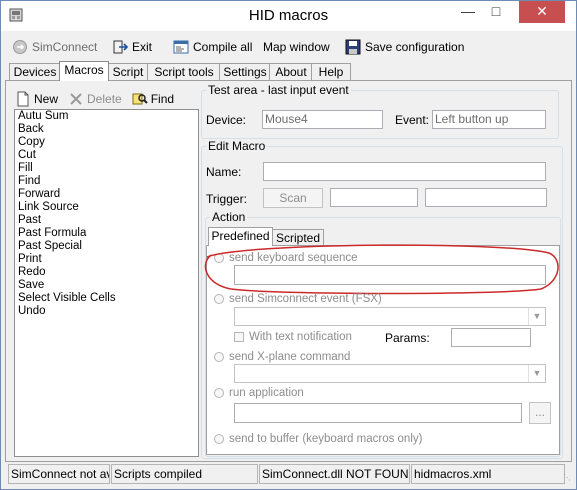 The height and width of the screenshot is (490, 577). What do you see at coordinates (412, 120) in the screenshot?
I see `event-label: Event:` at bounding box center [412, 120].